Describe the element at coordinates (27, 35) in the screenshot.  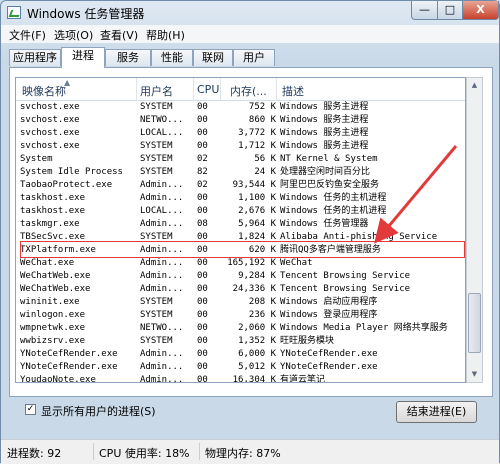
I see `menu-file: 文件(F)` at that location.